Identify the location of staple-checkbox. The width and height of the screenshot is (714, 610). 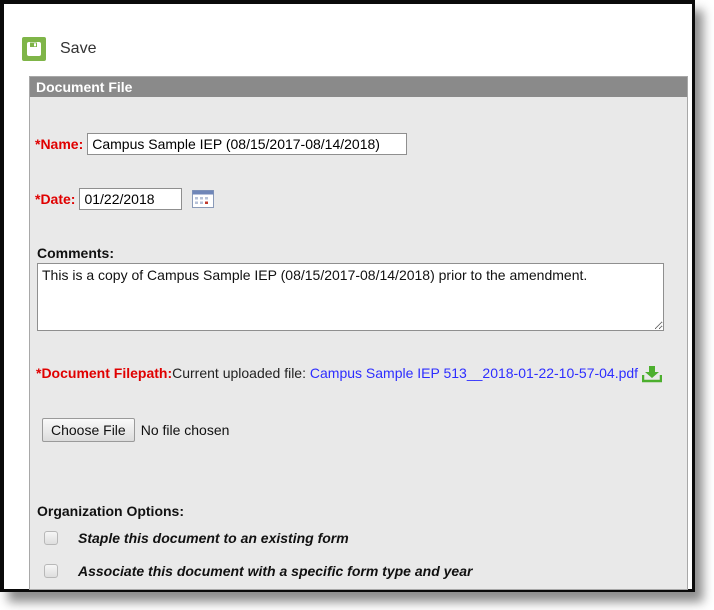
(51, 538).